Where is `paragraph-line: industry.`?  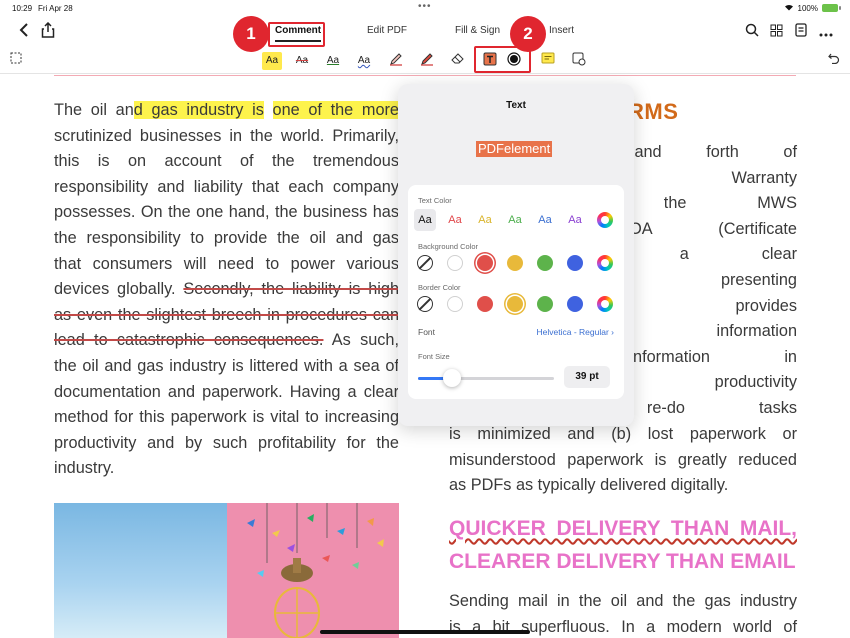
paragraph-line: industry. is located at coordinates (226, 469).